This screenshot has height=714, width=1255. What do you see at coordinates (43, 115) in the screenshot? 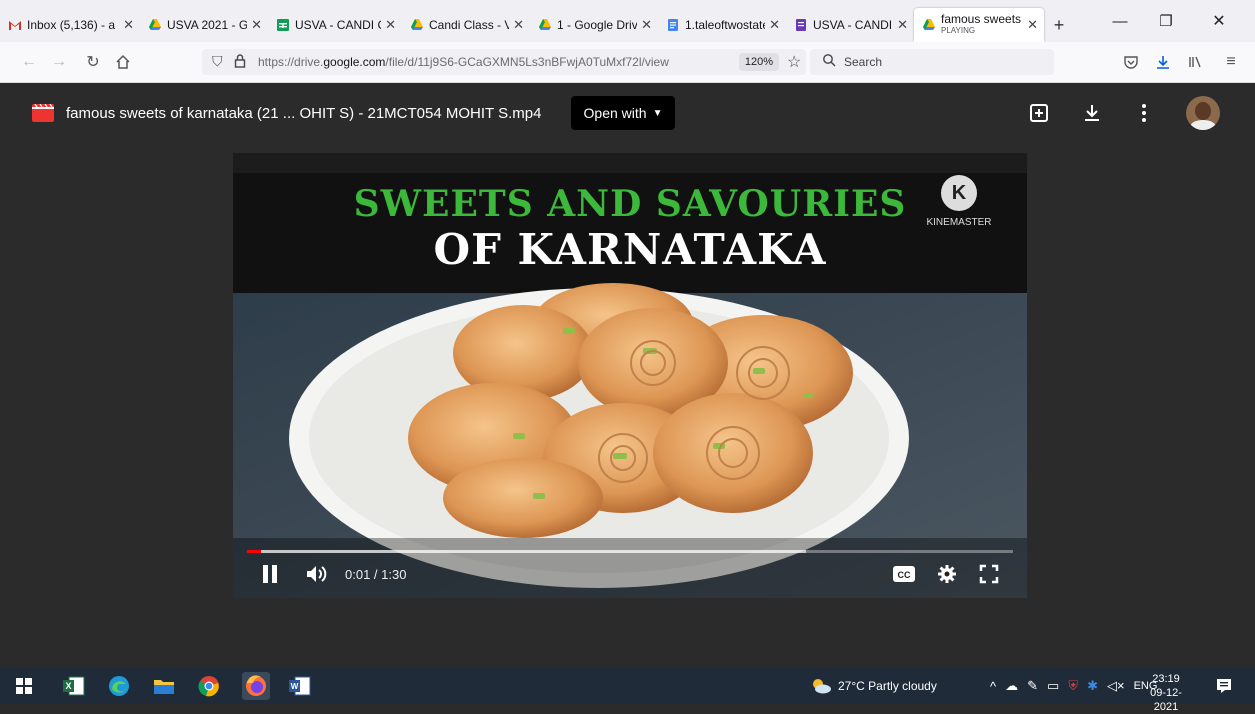
I see `video-file-icon` at bounding box center [43, 115].